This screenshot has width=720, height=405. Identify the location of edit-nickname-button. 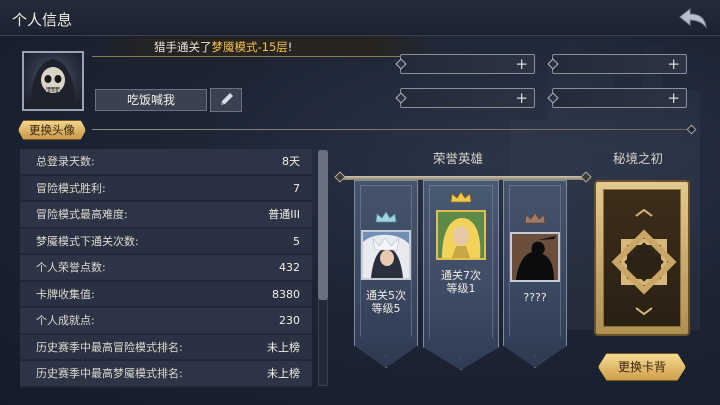
(226, 100).